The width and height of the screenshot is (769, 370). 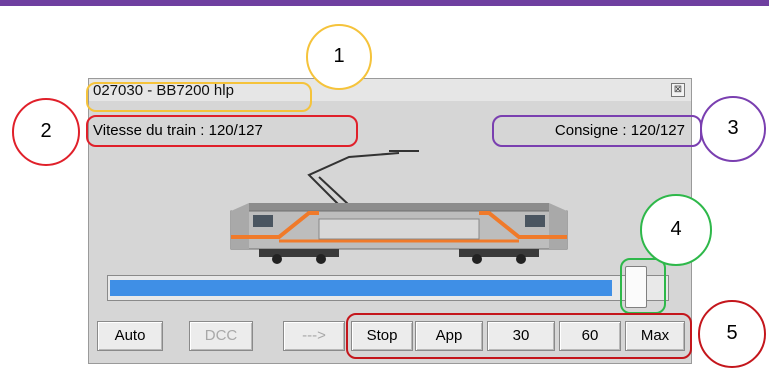 What do you see at coordinates (384, 3) in the screenshot?
I see `top-accent-bar` at bounding box center [384, 3].